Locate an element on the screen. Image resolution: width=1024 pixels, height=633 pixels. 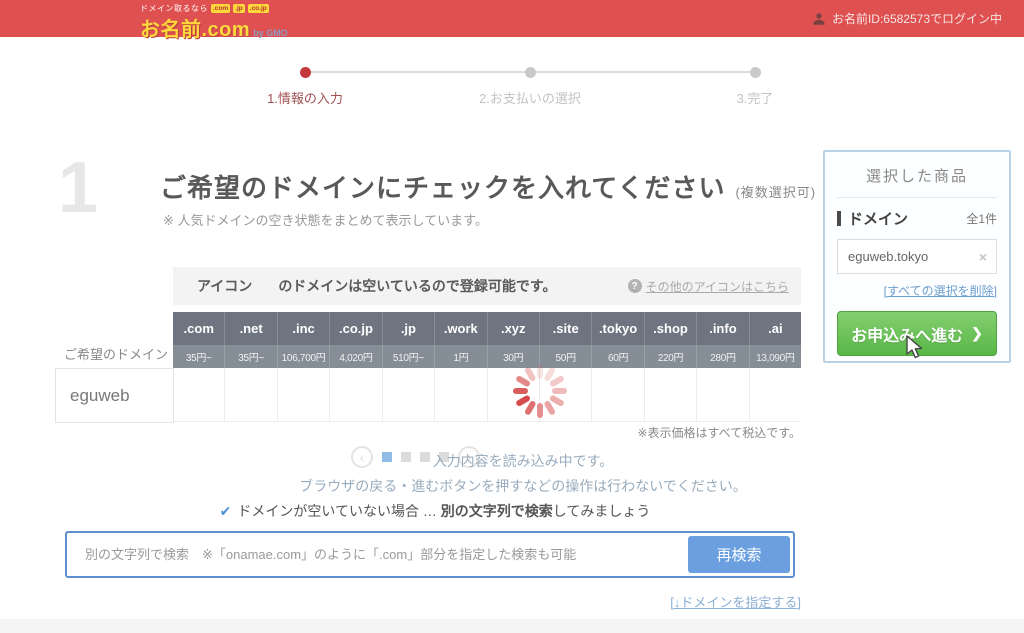
page-title: ご希望のドメインにチェックを入れてください (複数選択可) is located at coordinates (488, 186).